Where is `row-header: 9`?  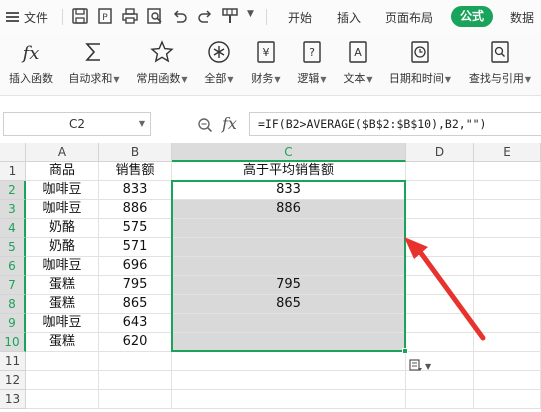
row-header: 9 is located at coordinates (13, 323).